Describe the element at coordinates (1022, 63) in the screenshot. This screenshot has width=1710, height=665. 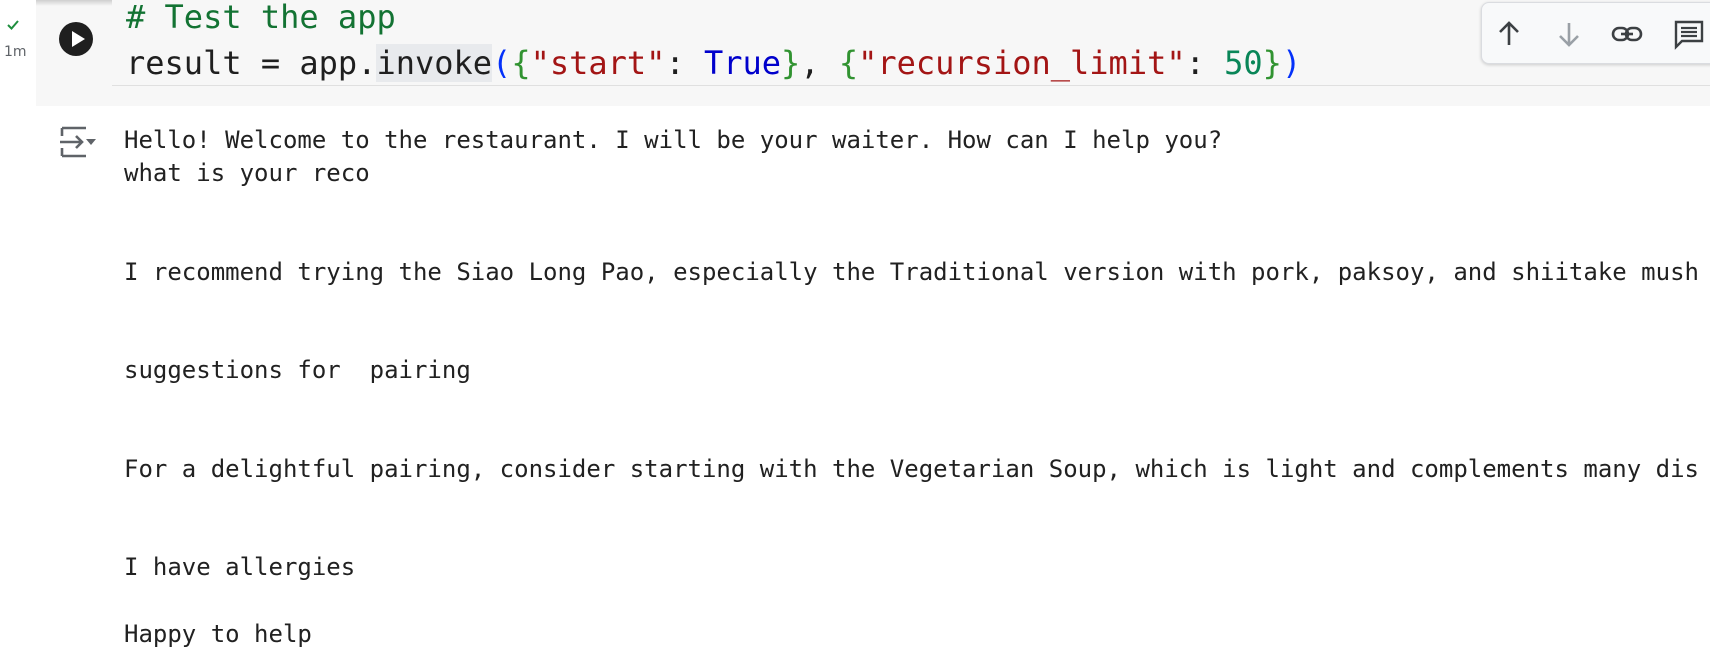
I see `code-token-string-2: "recursion_limit"` at that location.